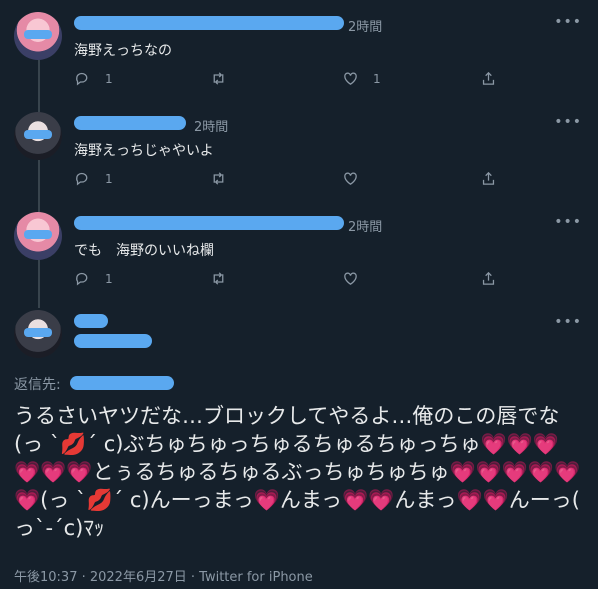  I want to click on like-count: 1, so click(377, 78).